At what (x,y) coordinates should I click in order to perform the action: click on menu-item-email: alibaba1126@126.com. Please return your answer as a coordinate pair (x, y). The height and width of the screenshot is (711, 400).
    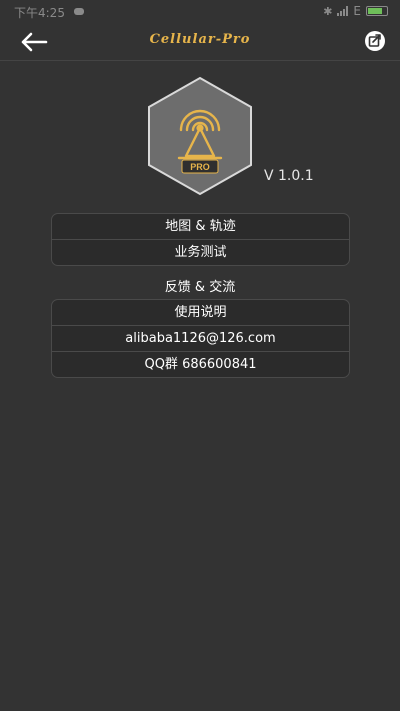
    Looking at the image, I should click on (200, 338).